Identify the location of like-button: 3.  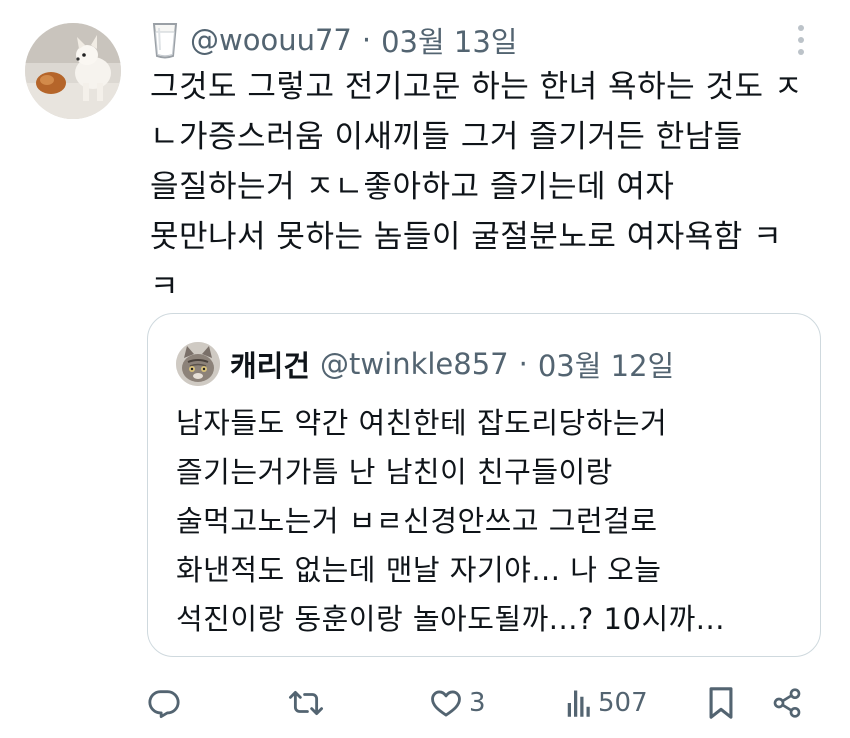
(457, 703).